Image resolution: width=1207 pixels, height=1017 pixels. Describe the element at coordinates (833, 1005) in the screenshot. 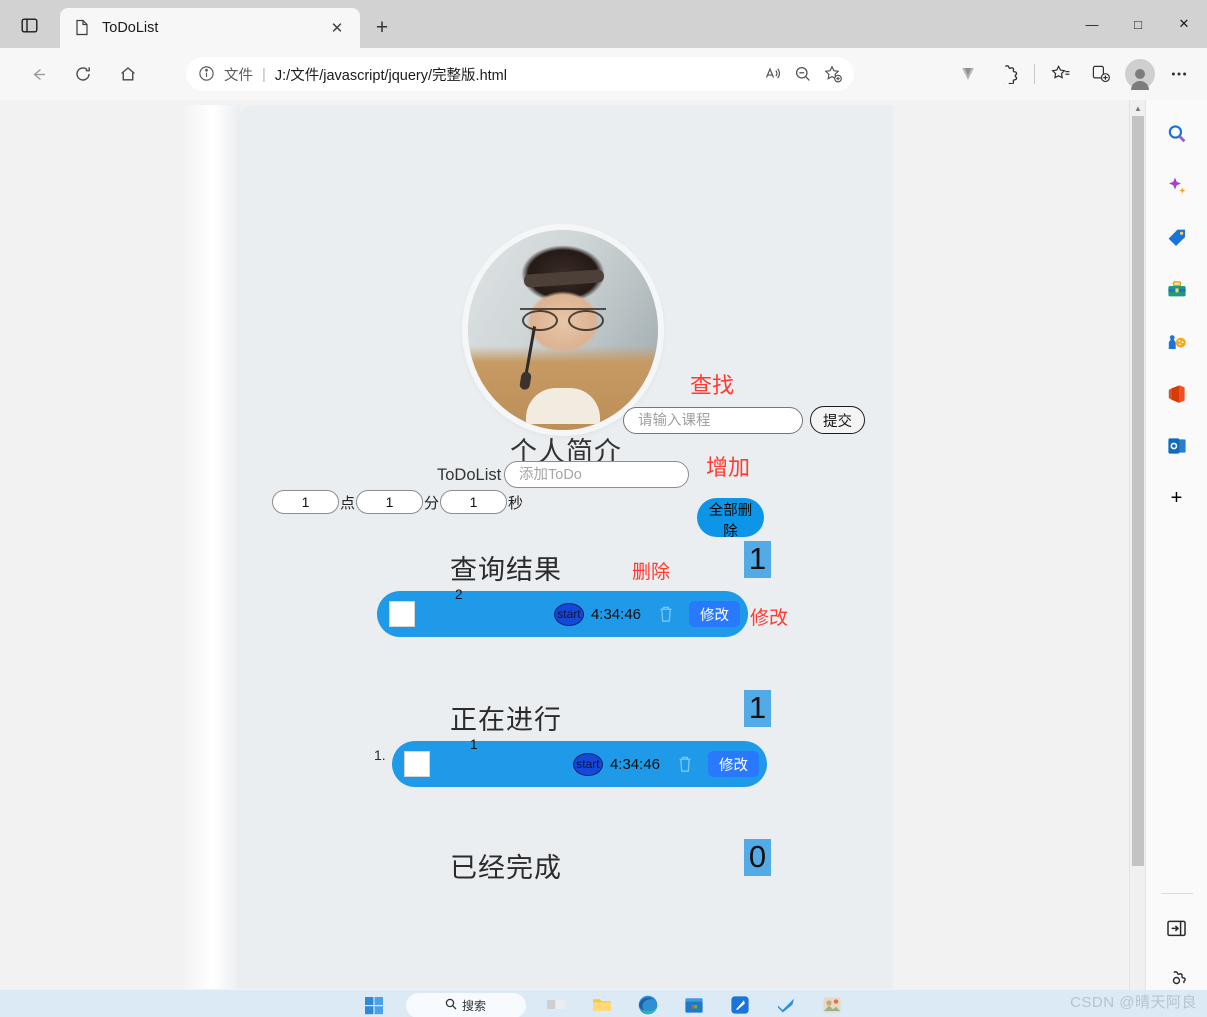

I see `app-photo-icon` at that location.